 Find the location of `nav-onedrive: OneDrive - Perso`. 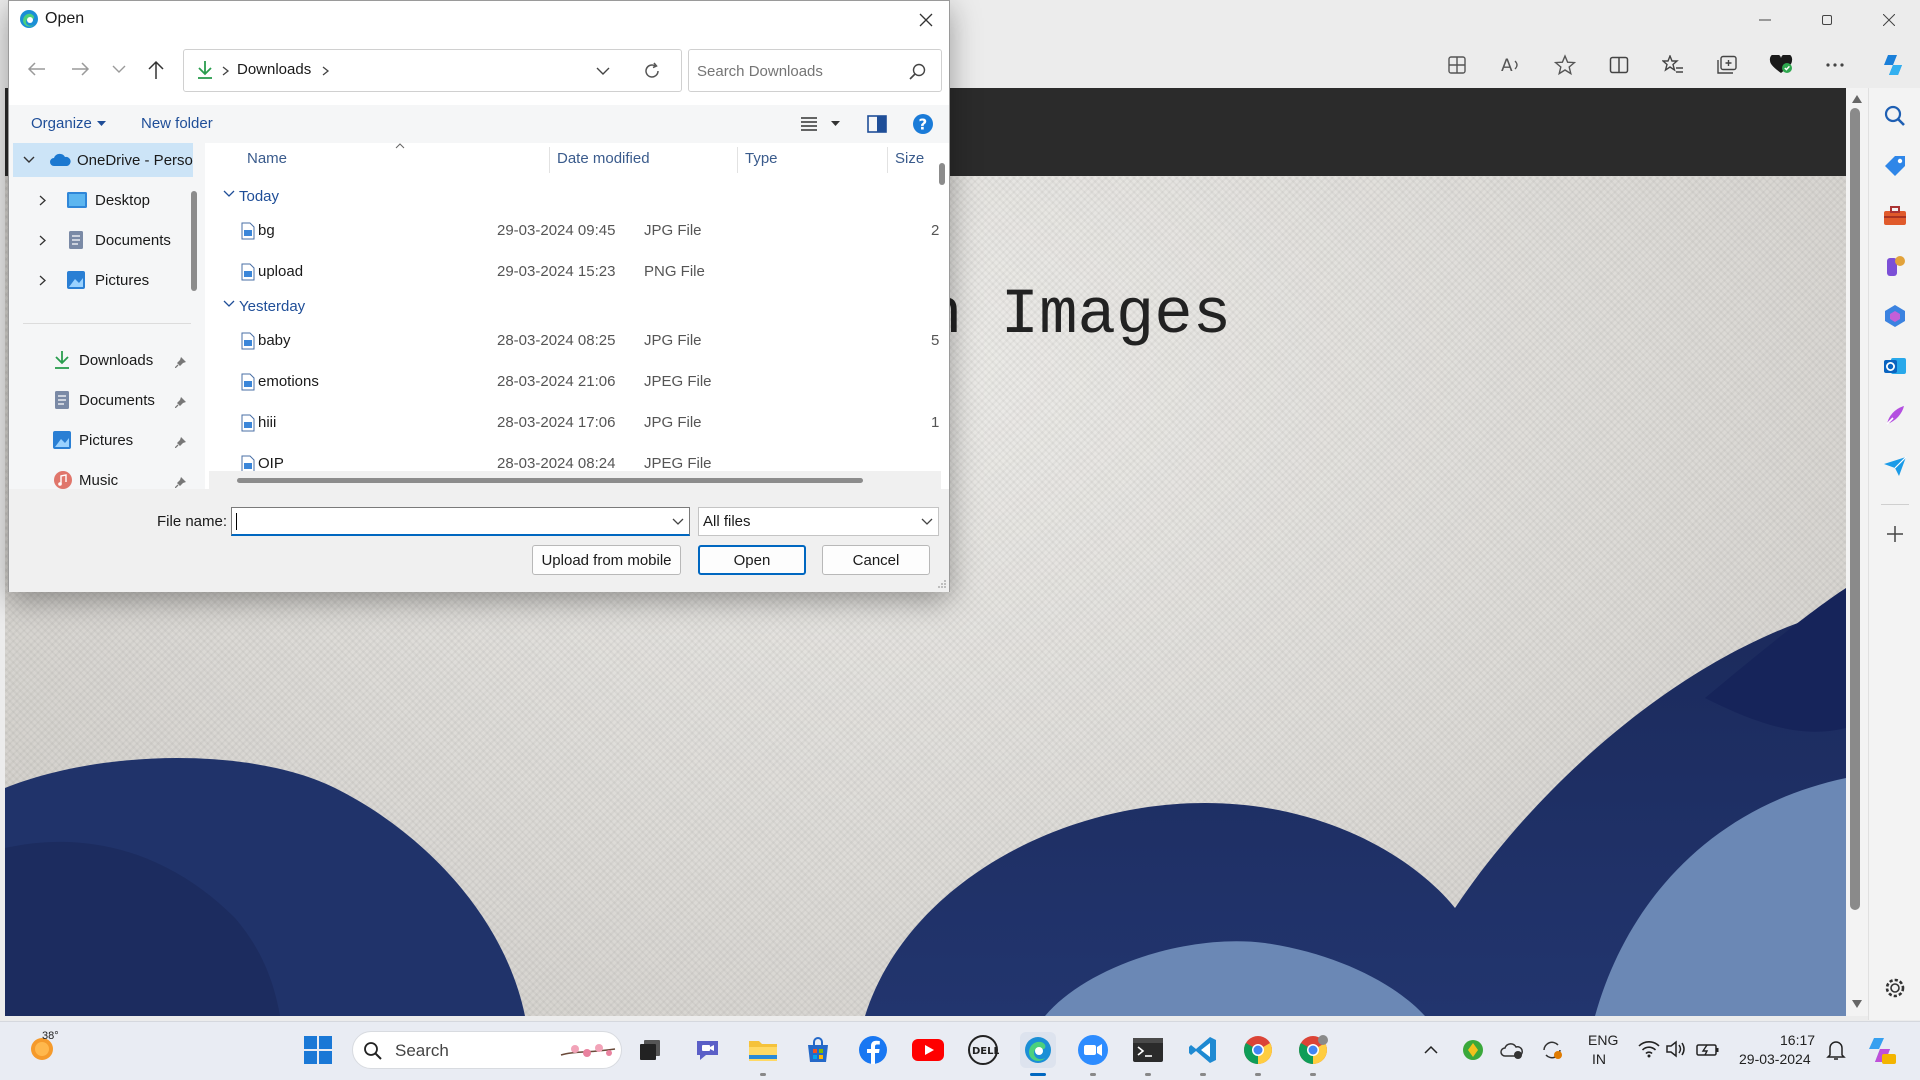

nav-onedrive: OneDrive - Perso is located at coordinates (108, 160).